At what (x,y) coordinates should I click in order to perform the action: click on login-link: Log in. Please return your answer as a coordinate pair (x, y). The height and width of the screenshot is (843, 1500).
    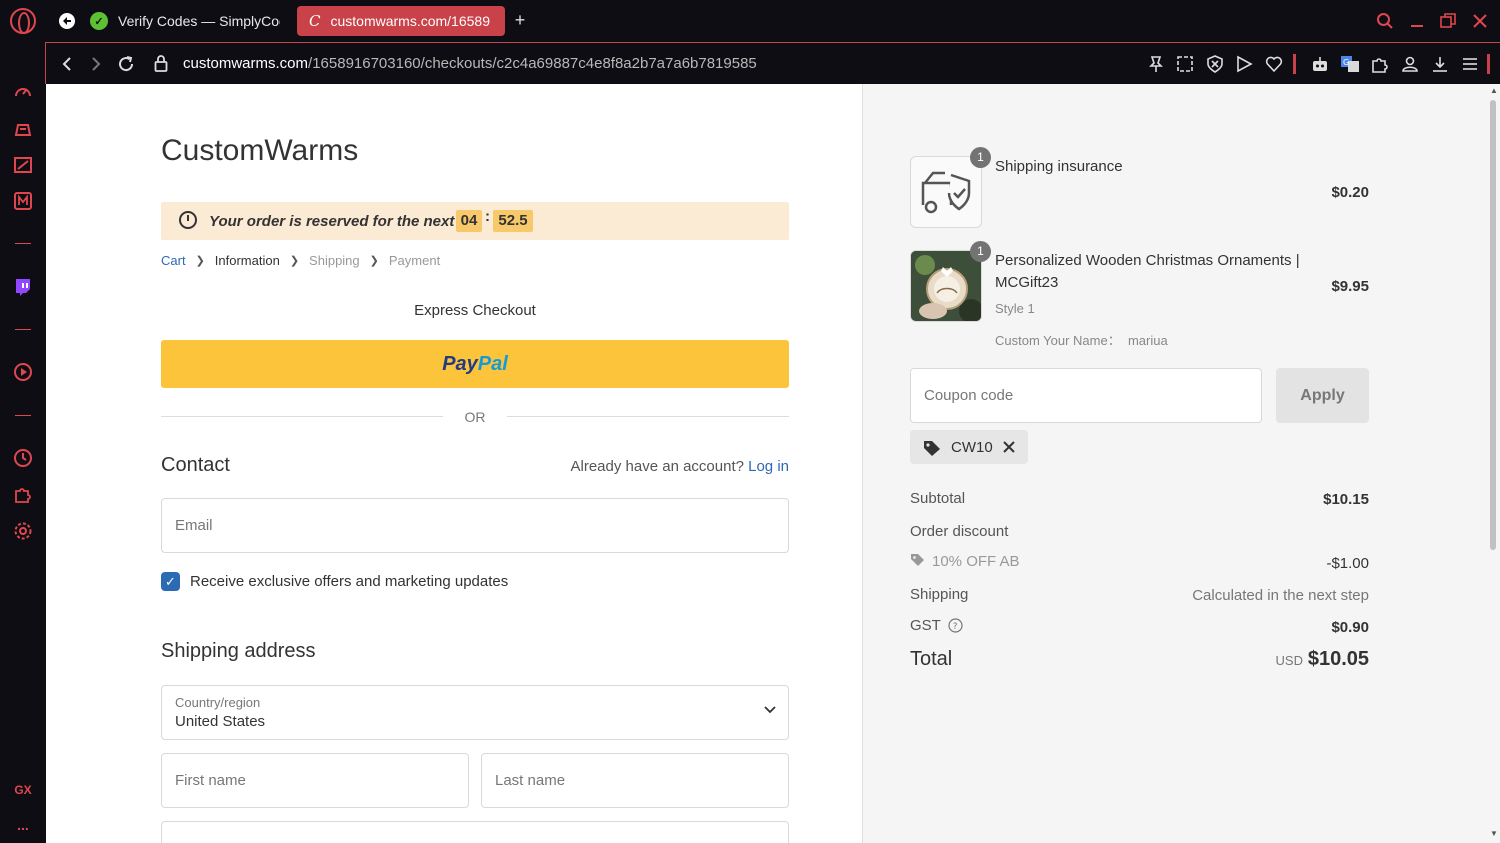
    Looking at the image, I should click on (768, 466).